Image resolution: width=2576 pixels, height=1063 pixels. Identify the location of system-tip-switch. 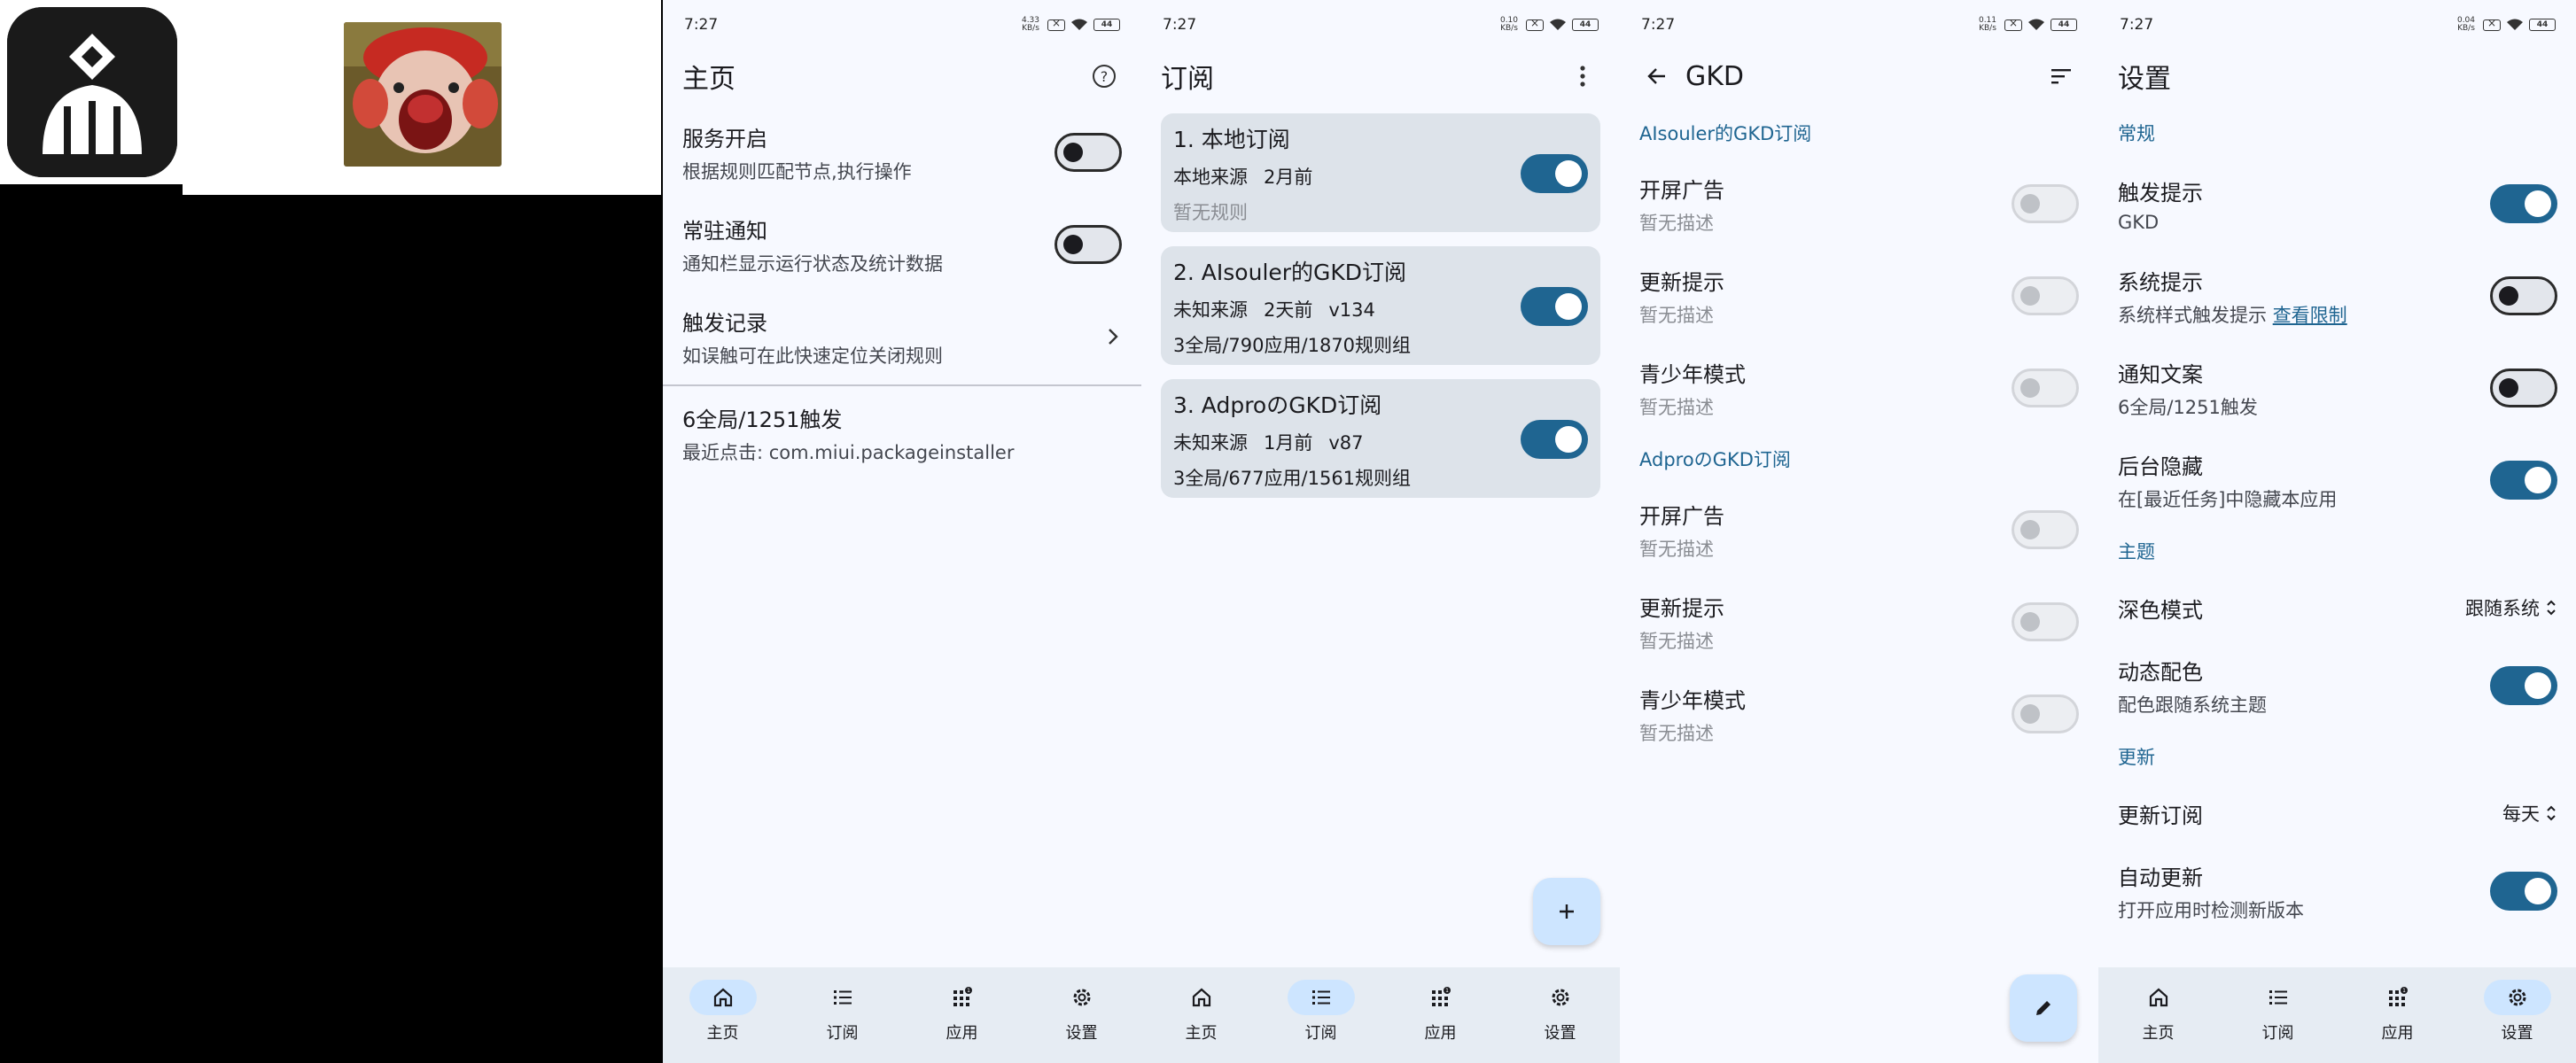
(2523, 296).